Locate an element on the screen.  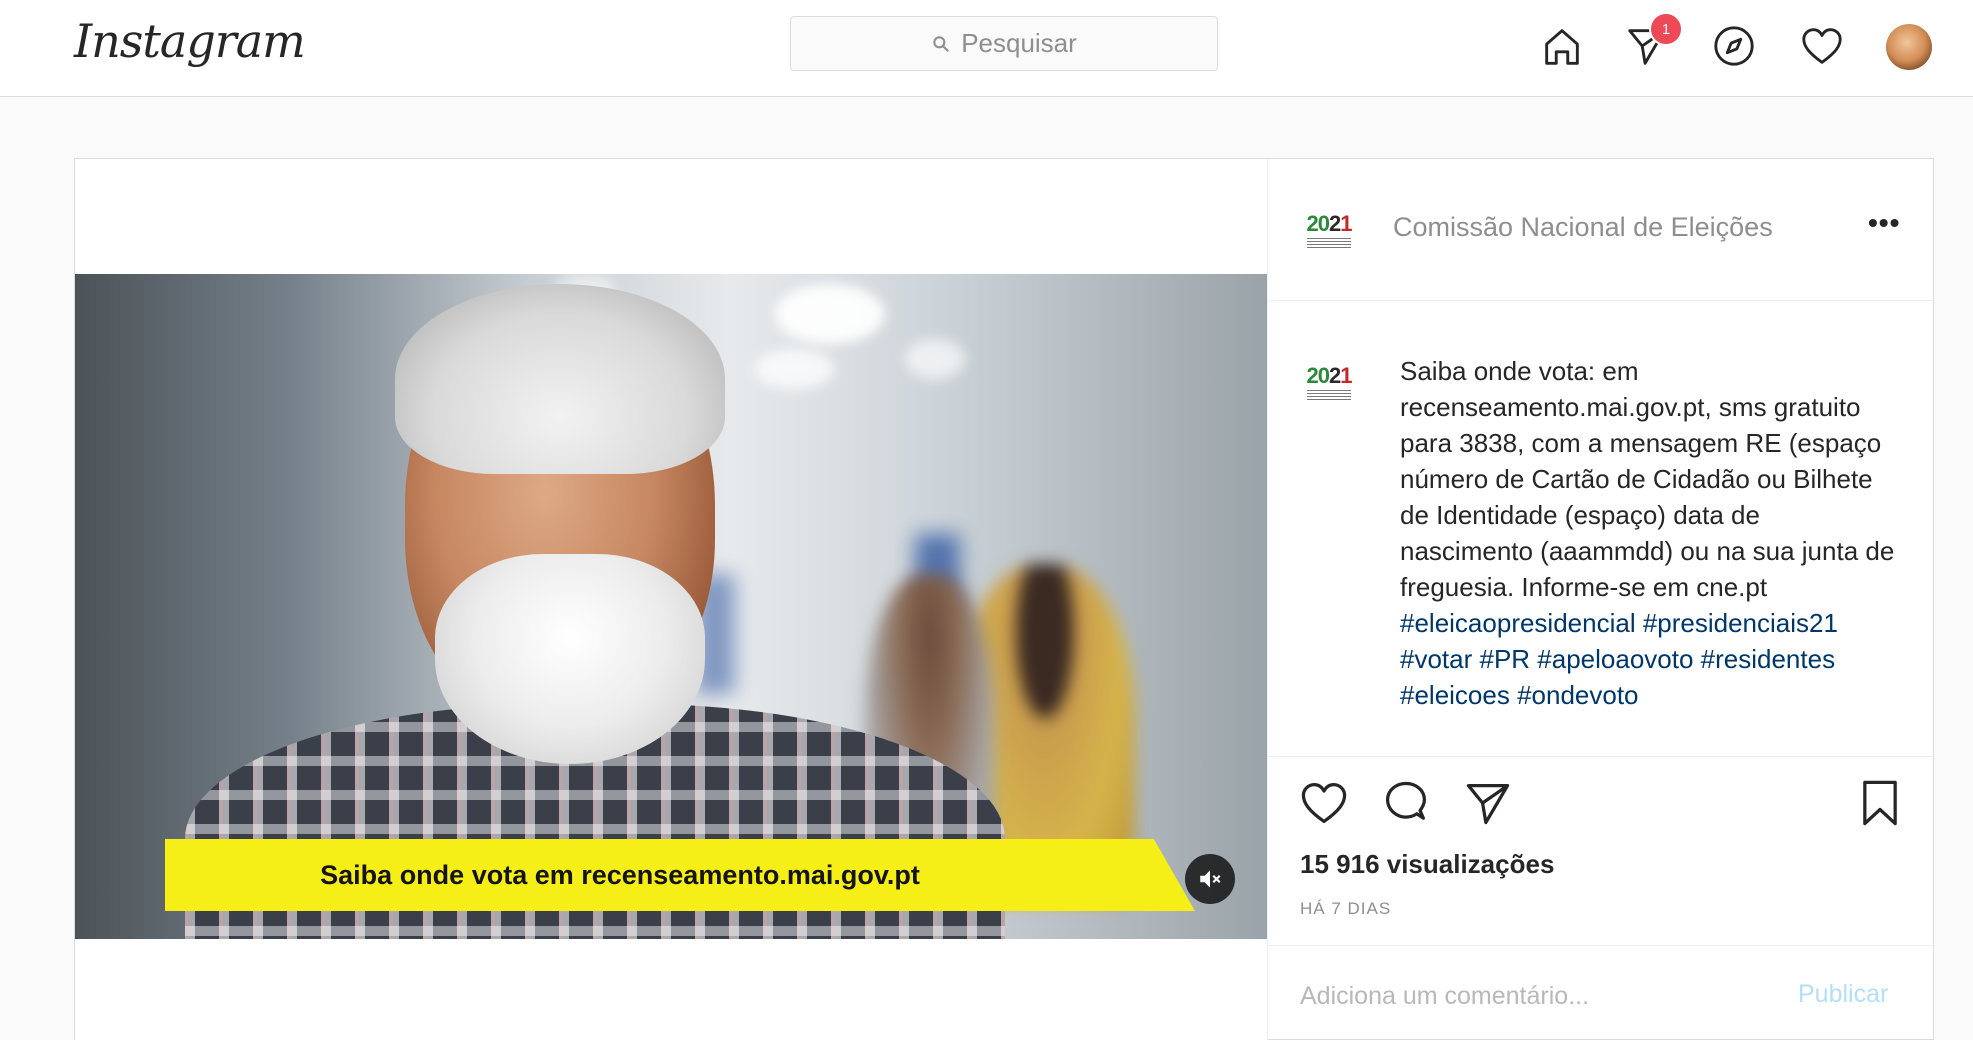
post-date: HÁ 7 DIAS is located at coordinates (1345, 909).